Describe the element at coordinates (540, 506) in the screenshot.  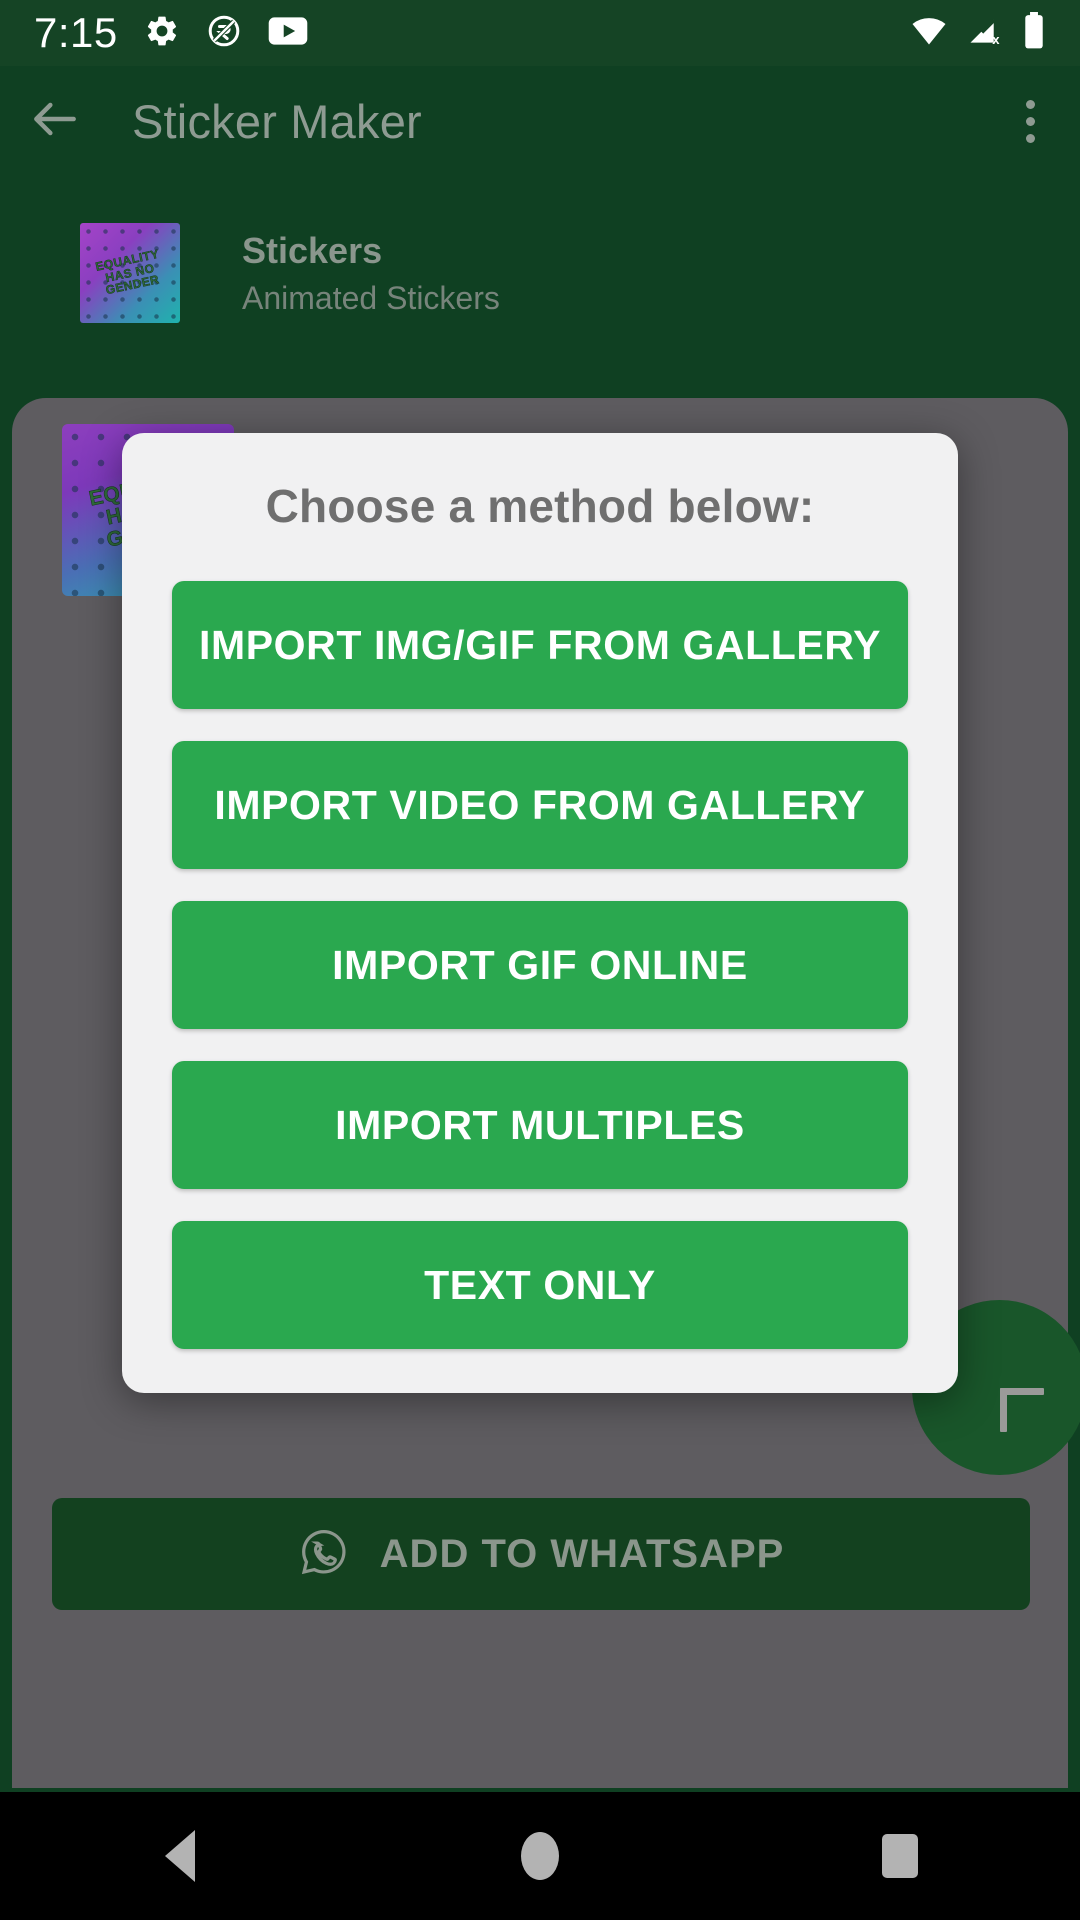
I see `dialog-title: Choose a method below:` at that location.